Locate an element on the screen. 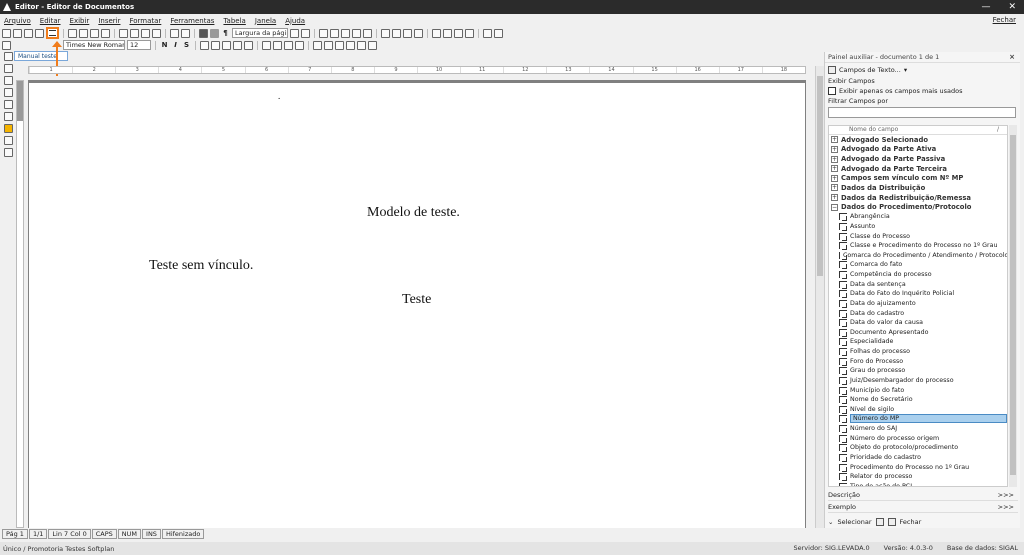 This screenshot has width=1024, height=555. fields-type-select: Campos de Texto... ▾ is located at coordinates (922, 70).